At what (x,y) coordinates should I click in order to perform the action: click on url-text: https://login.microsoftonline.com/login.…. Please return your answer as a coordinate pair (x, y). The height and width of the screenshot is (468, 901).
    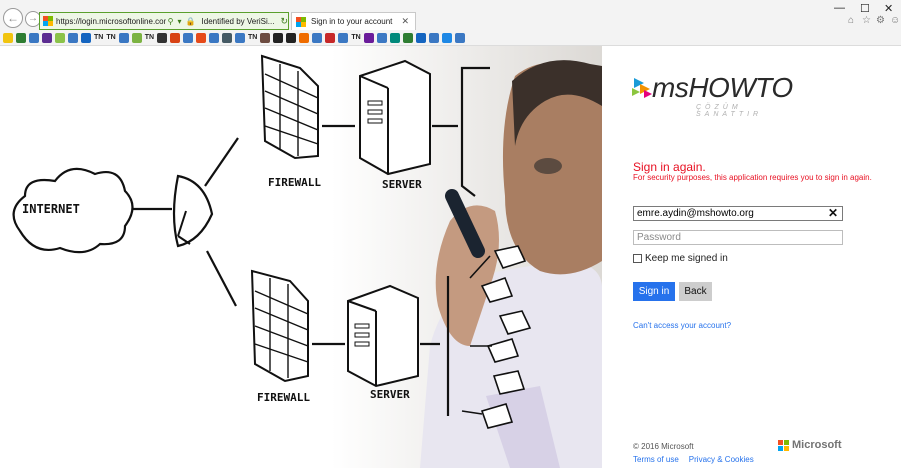
    Looking at the image, I should click on (111, 21).